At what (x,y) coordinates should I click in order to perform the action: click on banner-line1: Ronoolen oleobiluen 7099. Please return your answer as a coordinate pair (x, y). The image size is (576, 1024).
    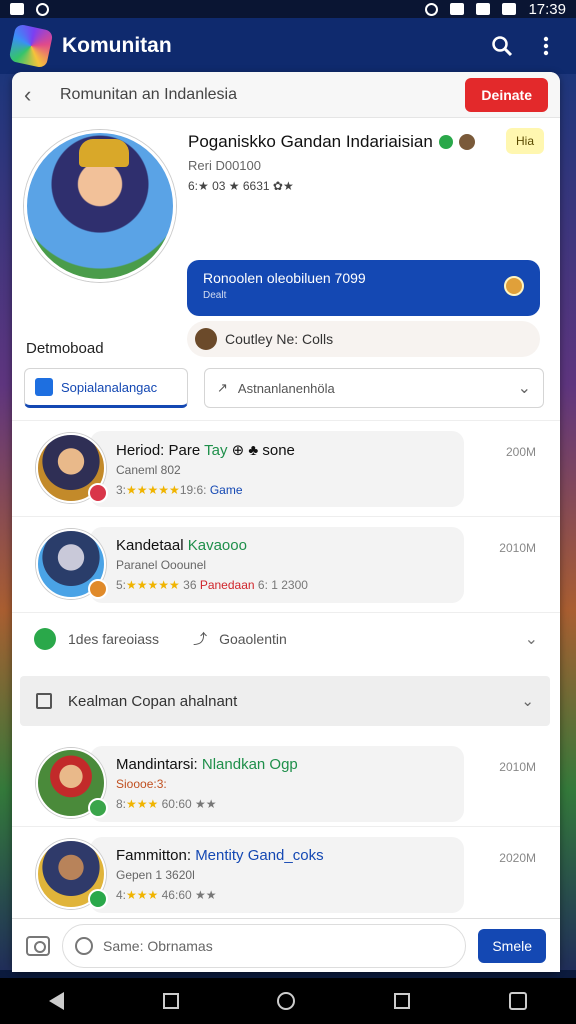
    Looking at the image, I should click on (284, 278).